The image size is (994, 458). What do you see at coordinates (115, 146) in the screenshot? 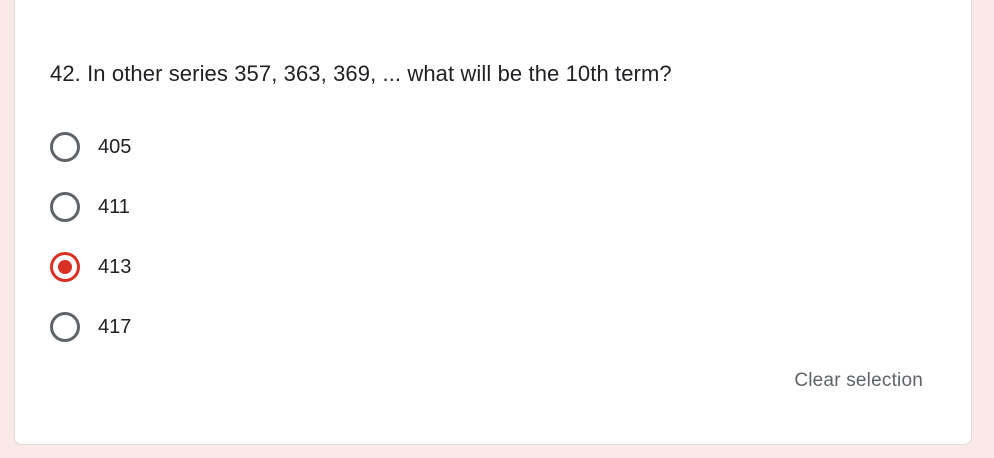
I see `option-label: 405` at bounding box center [115, 146].